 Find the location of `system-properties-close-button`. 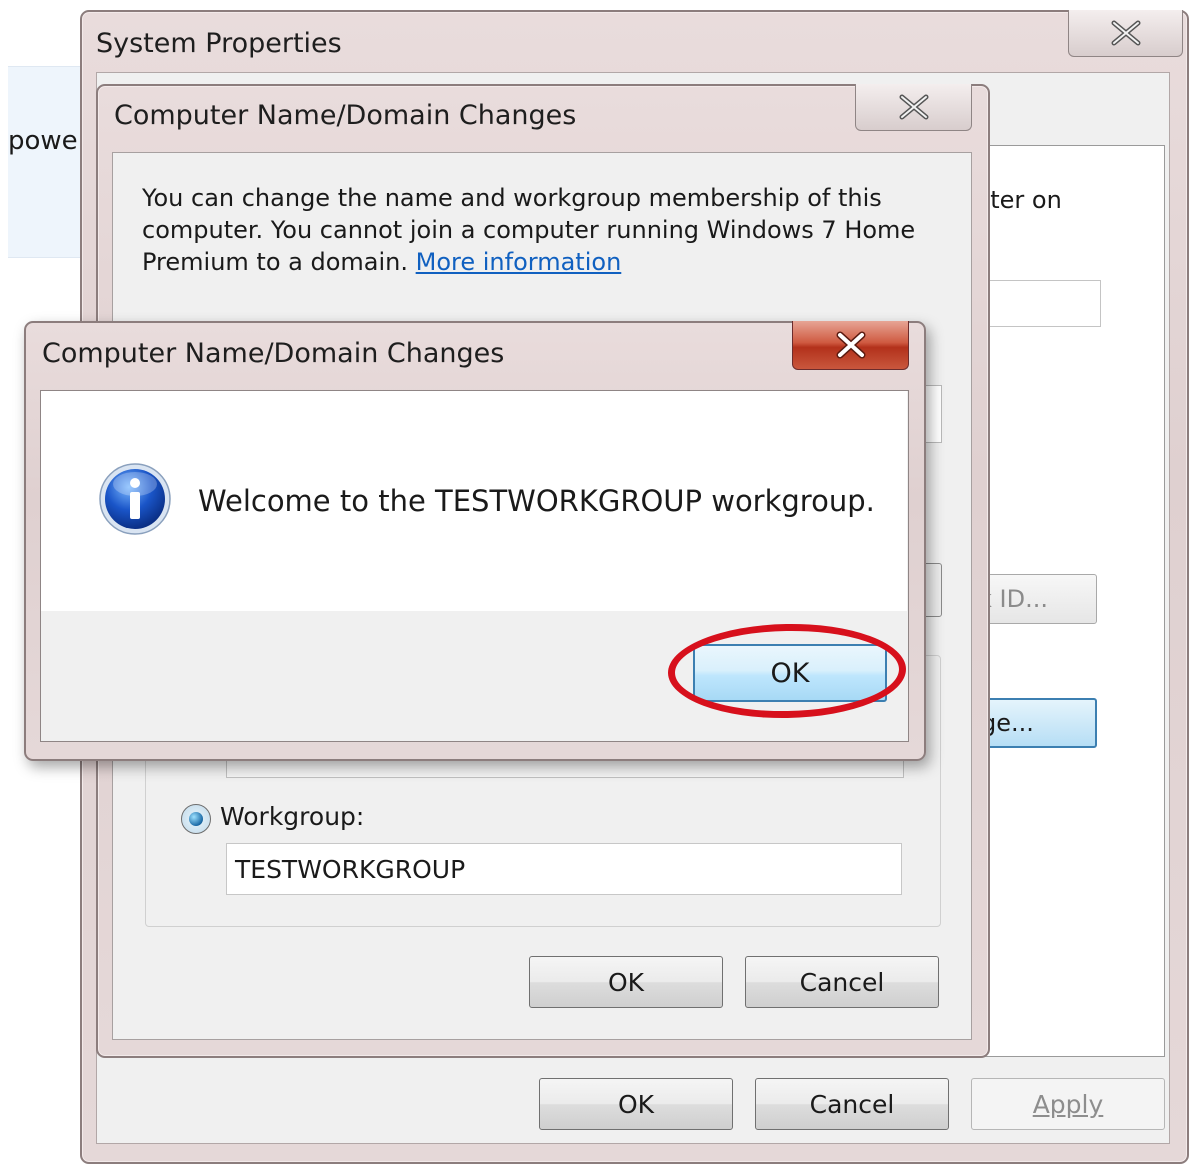

system-properties-close-button is located at coordinates (1125, 33).